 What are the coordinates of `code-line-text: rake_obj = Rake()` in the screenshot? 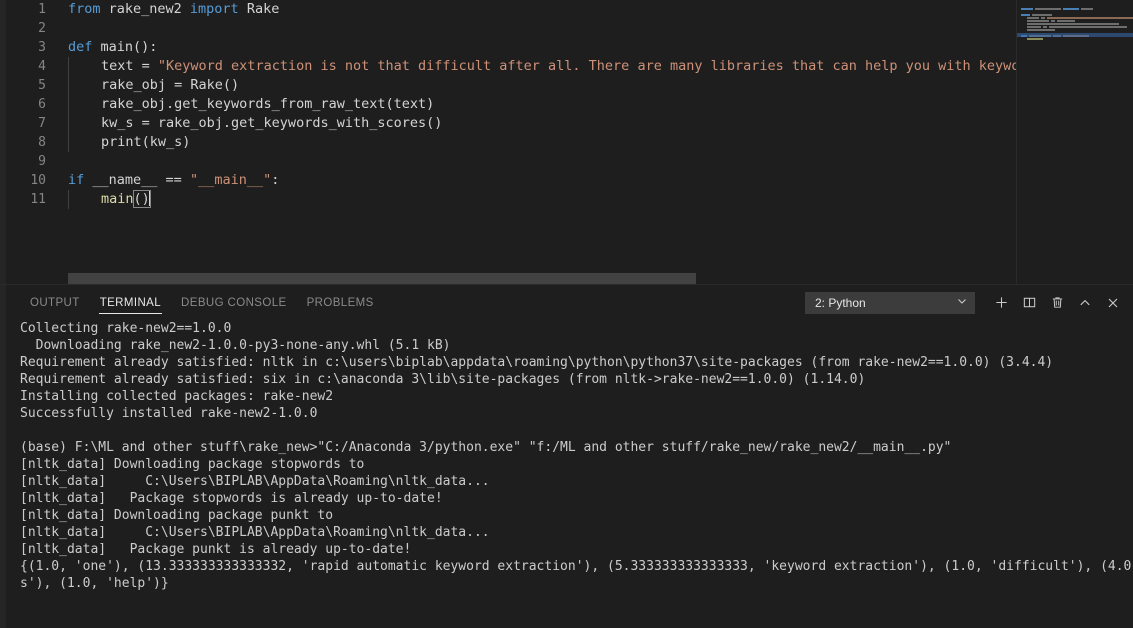 It's located at (170, 85).